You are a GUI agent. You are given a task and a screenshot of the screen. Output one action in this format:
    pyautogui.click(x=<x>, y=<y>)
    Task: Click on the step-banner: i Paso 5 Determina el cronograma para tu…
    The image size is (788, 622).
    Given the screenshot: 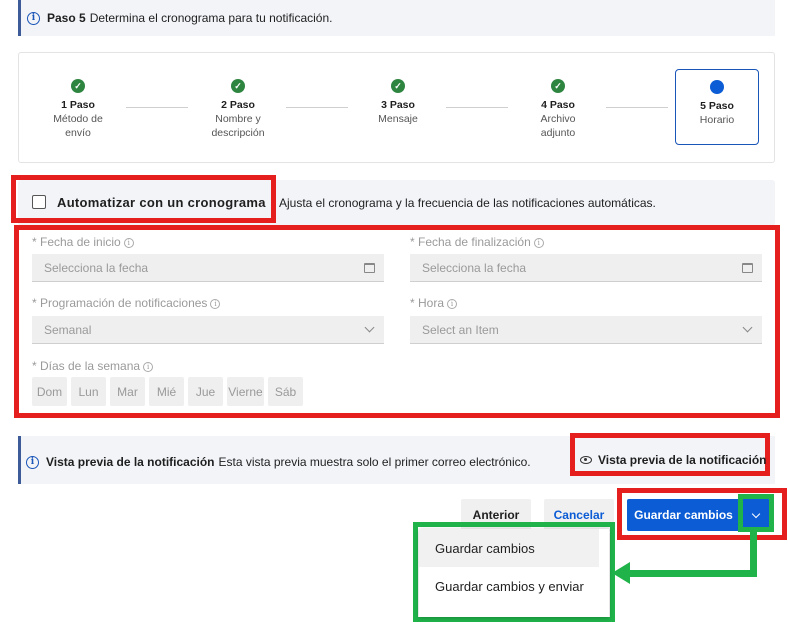 What is the action you would take?
    pyautogui.click(x=396, y=18)
    